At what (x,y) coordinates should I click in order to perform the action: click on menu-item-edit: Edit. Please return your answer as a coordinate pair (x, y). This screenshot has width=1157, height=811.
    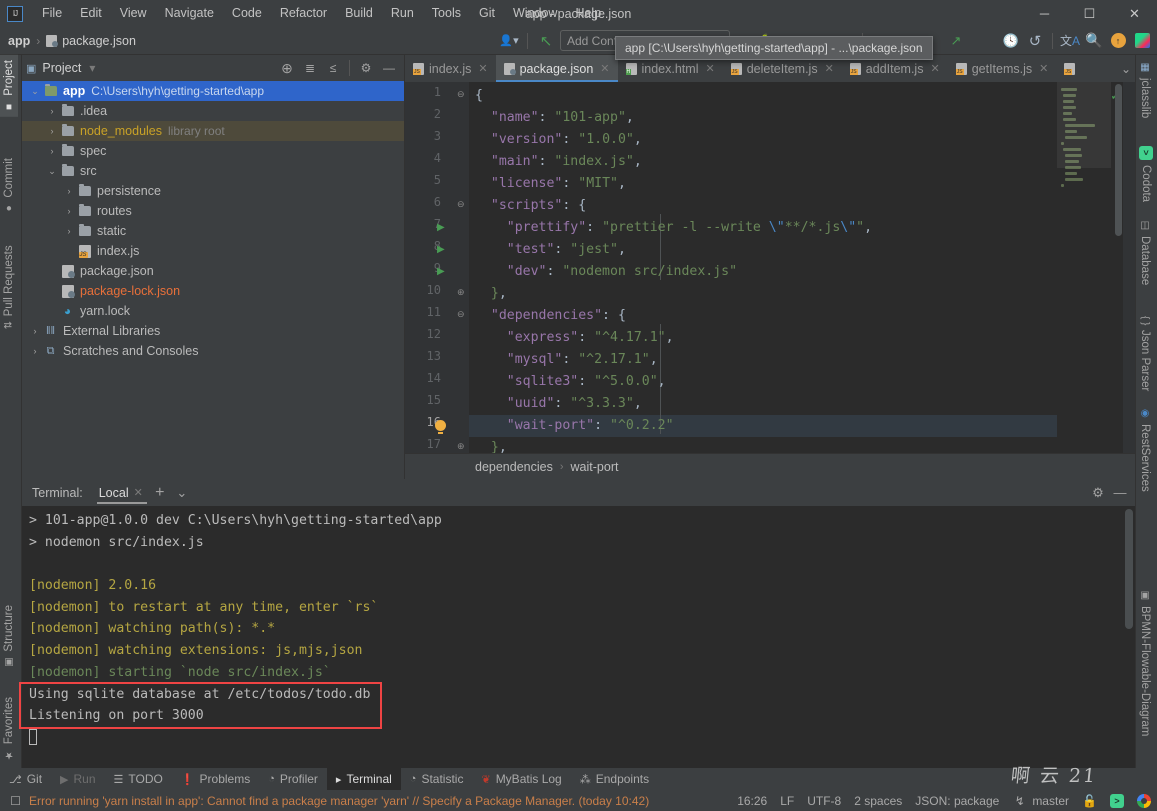
    Looking at the image, I should click on (91, 13).